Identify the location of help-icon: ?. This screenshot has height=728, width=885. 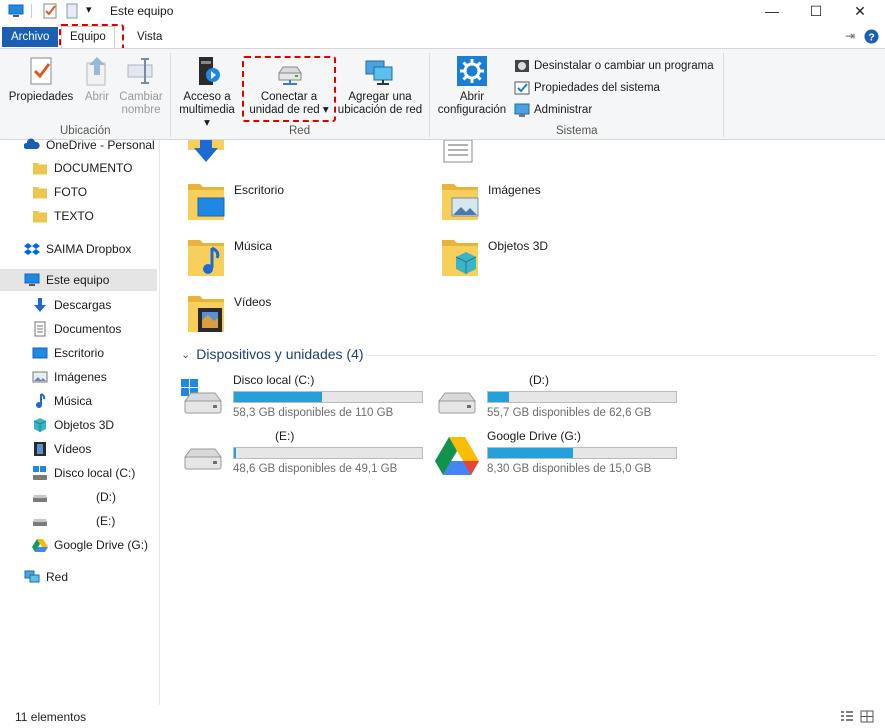
(871, 36).